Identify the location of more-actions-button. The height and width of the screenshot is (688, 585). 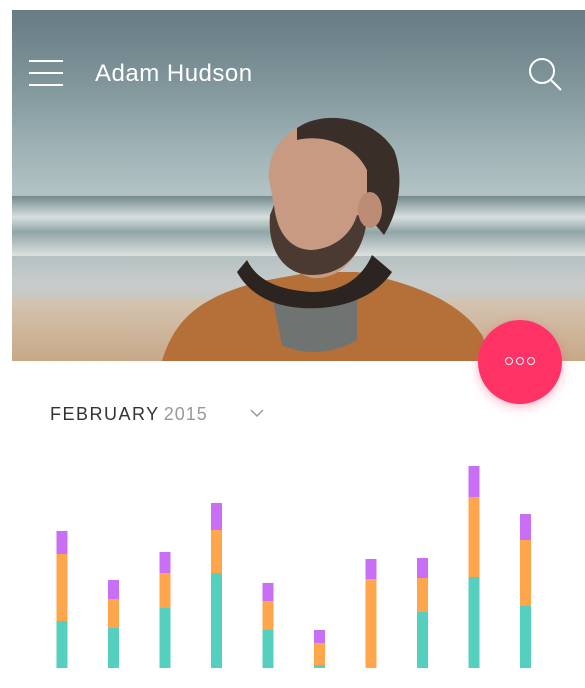
(520, 362).